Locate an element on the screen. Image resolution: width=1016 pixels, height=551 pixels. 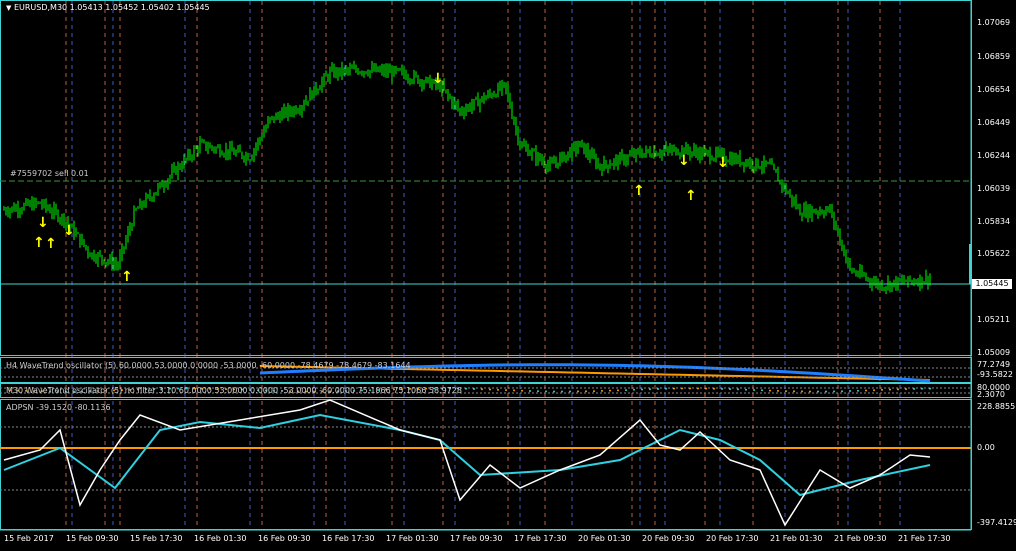
ind2-tick: 2.3070 is located at coordinates (991, 394).